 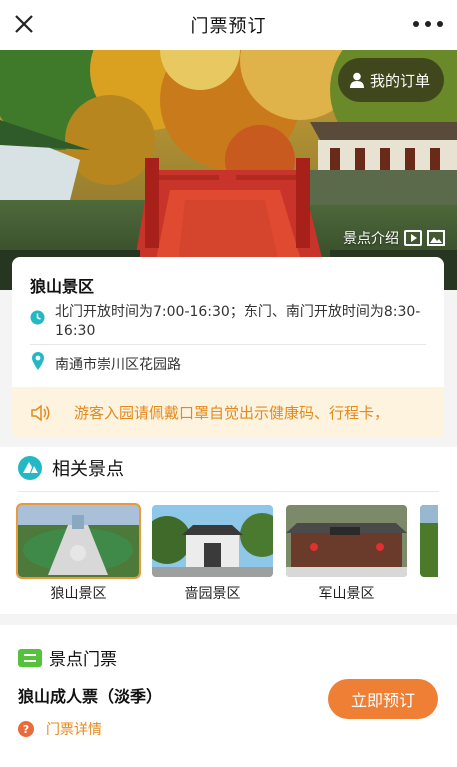 I want to click on tickets-header: 景点门票, so click(x=67, y=657).